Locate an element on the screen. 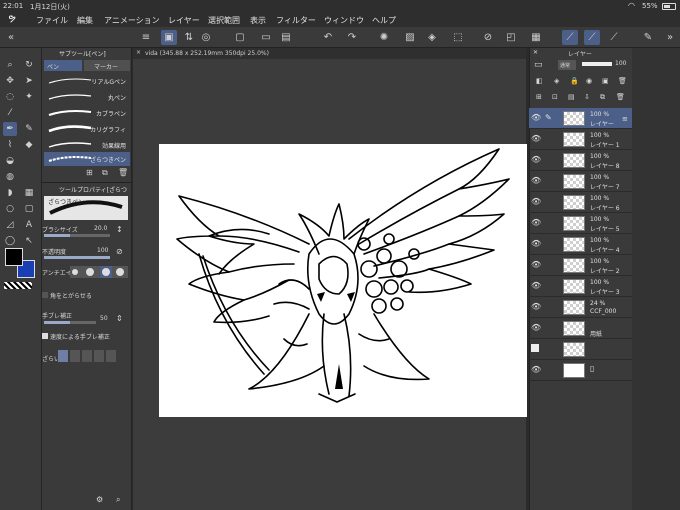  stabilization-stepper-icon: ⇕ is located at coordinates (119, 318).